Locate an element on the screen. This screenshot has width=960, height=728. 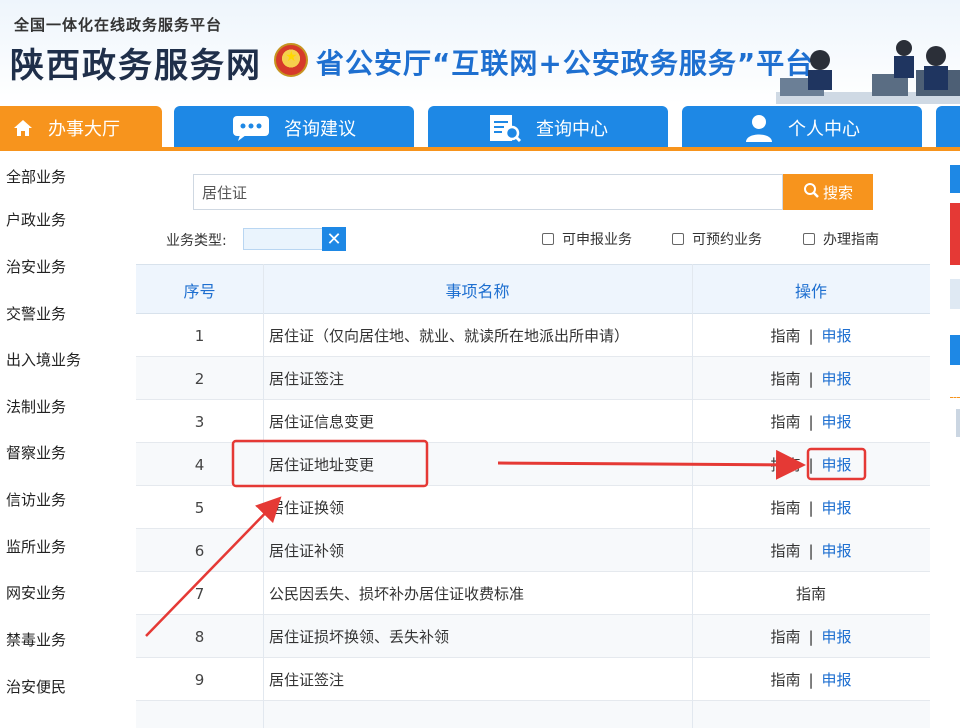
table-row: 7 公民因丢失、损坏补办居住证收费标准 指南 is located at coordinates (533, 593).